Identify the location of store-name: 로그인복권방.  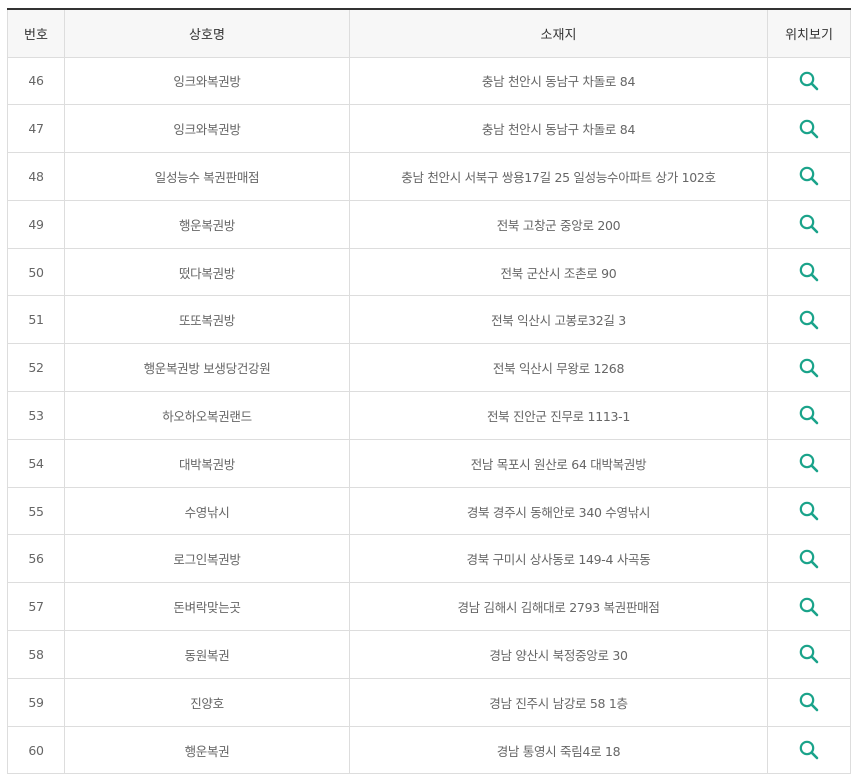
(207, 559).